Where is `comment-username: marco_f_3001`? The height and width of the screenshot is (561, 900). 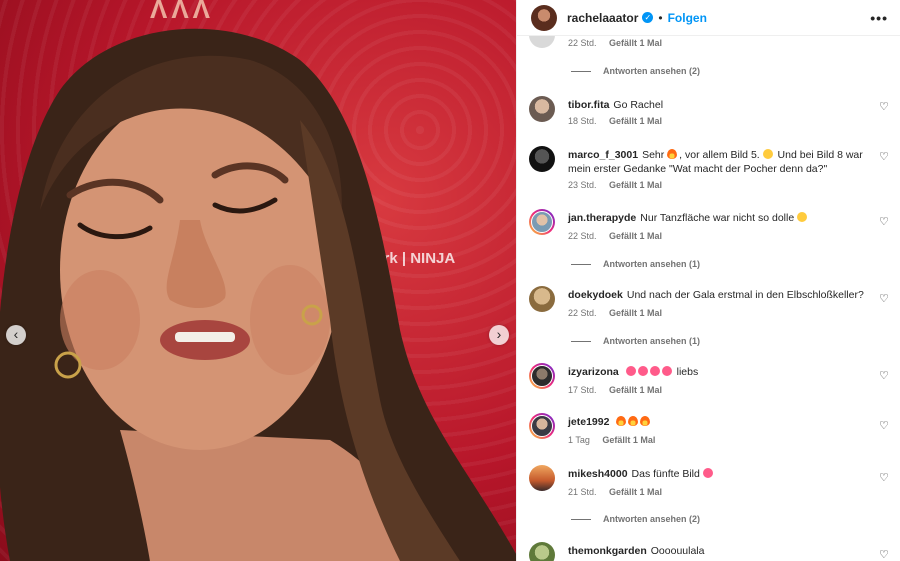 comment-username: marco_f_3001 is located at coordinates (603, 155).